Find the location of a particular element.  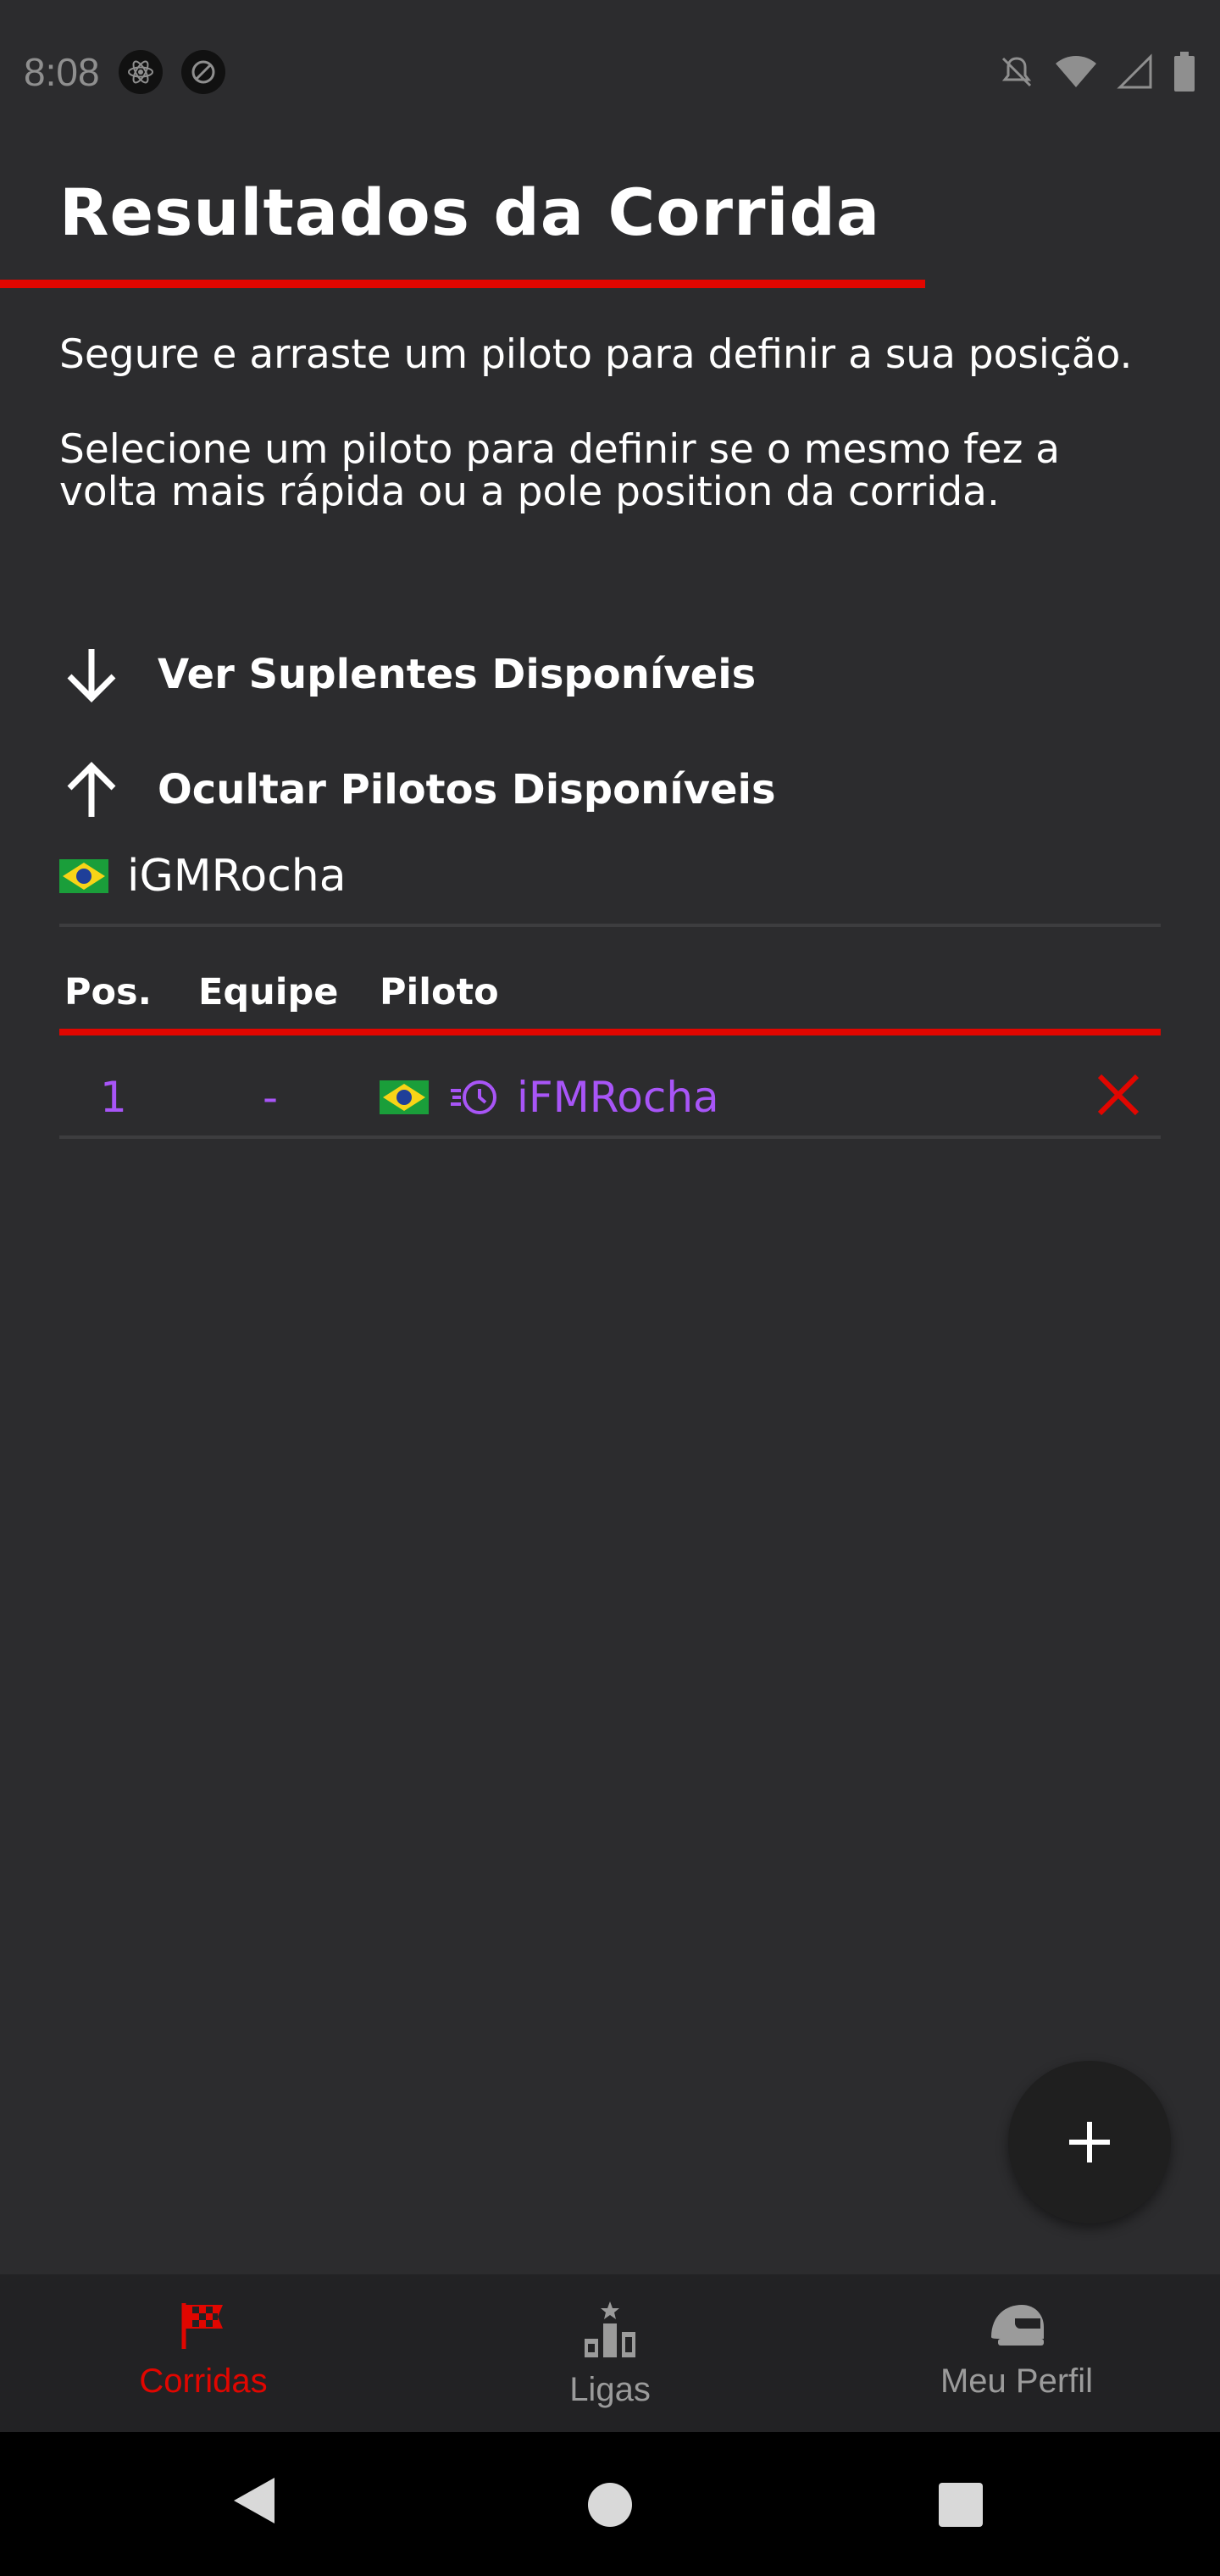

results-table-header: Pos. Equipe Piloto is located at coordinates (610, 1000).